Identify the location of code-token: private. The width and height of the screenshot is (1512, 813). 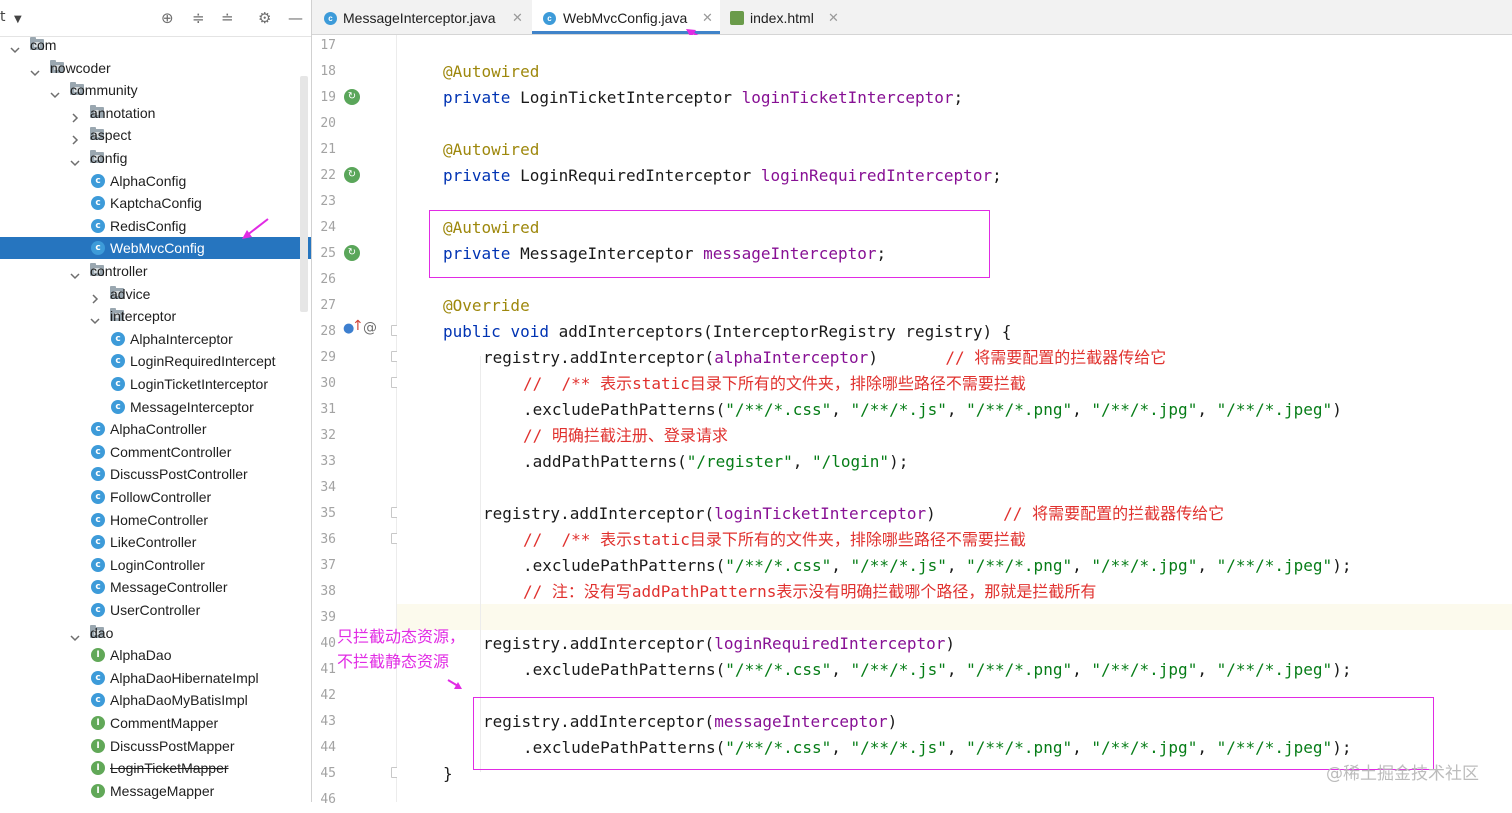
(477, 97).